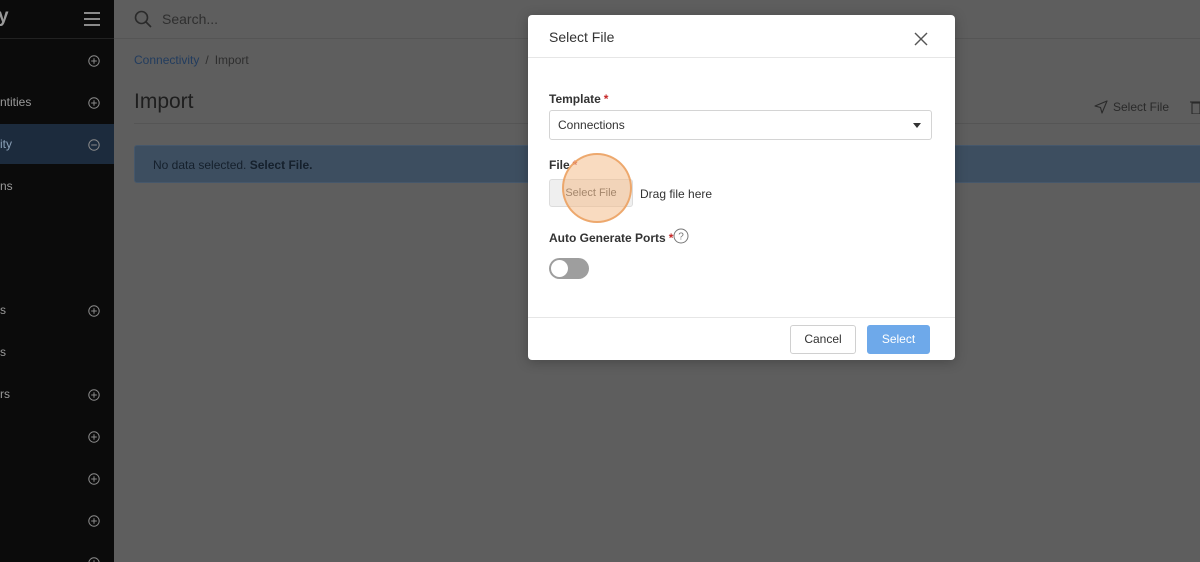 The image size is (1200, 562). Describe the element at coordinates (57, 186) in the screenshot. I see `sidebar-item: ns` at that location.